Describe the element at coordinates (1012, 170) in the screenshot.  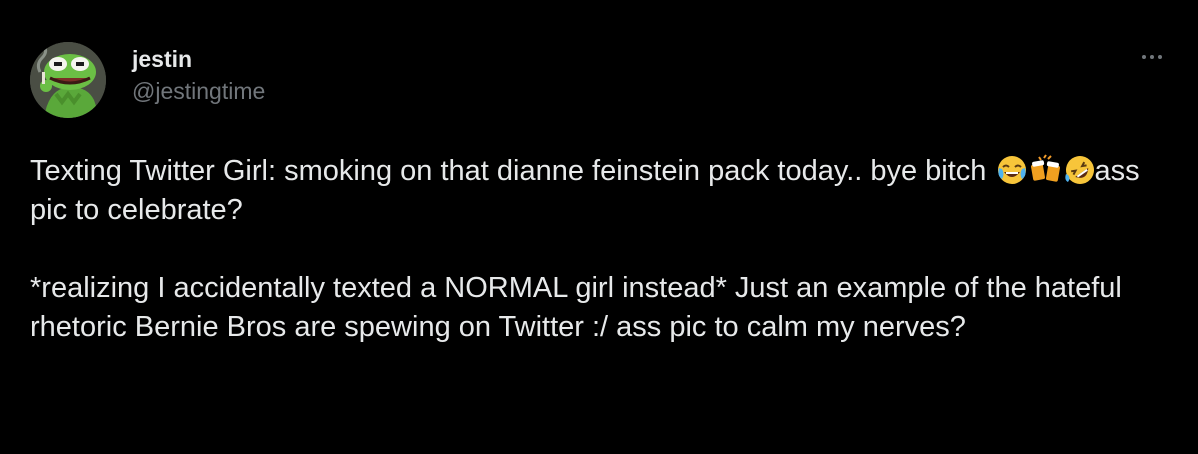
I see `face-with-tears-of-joy-icon` at that location.